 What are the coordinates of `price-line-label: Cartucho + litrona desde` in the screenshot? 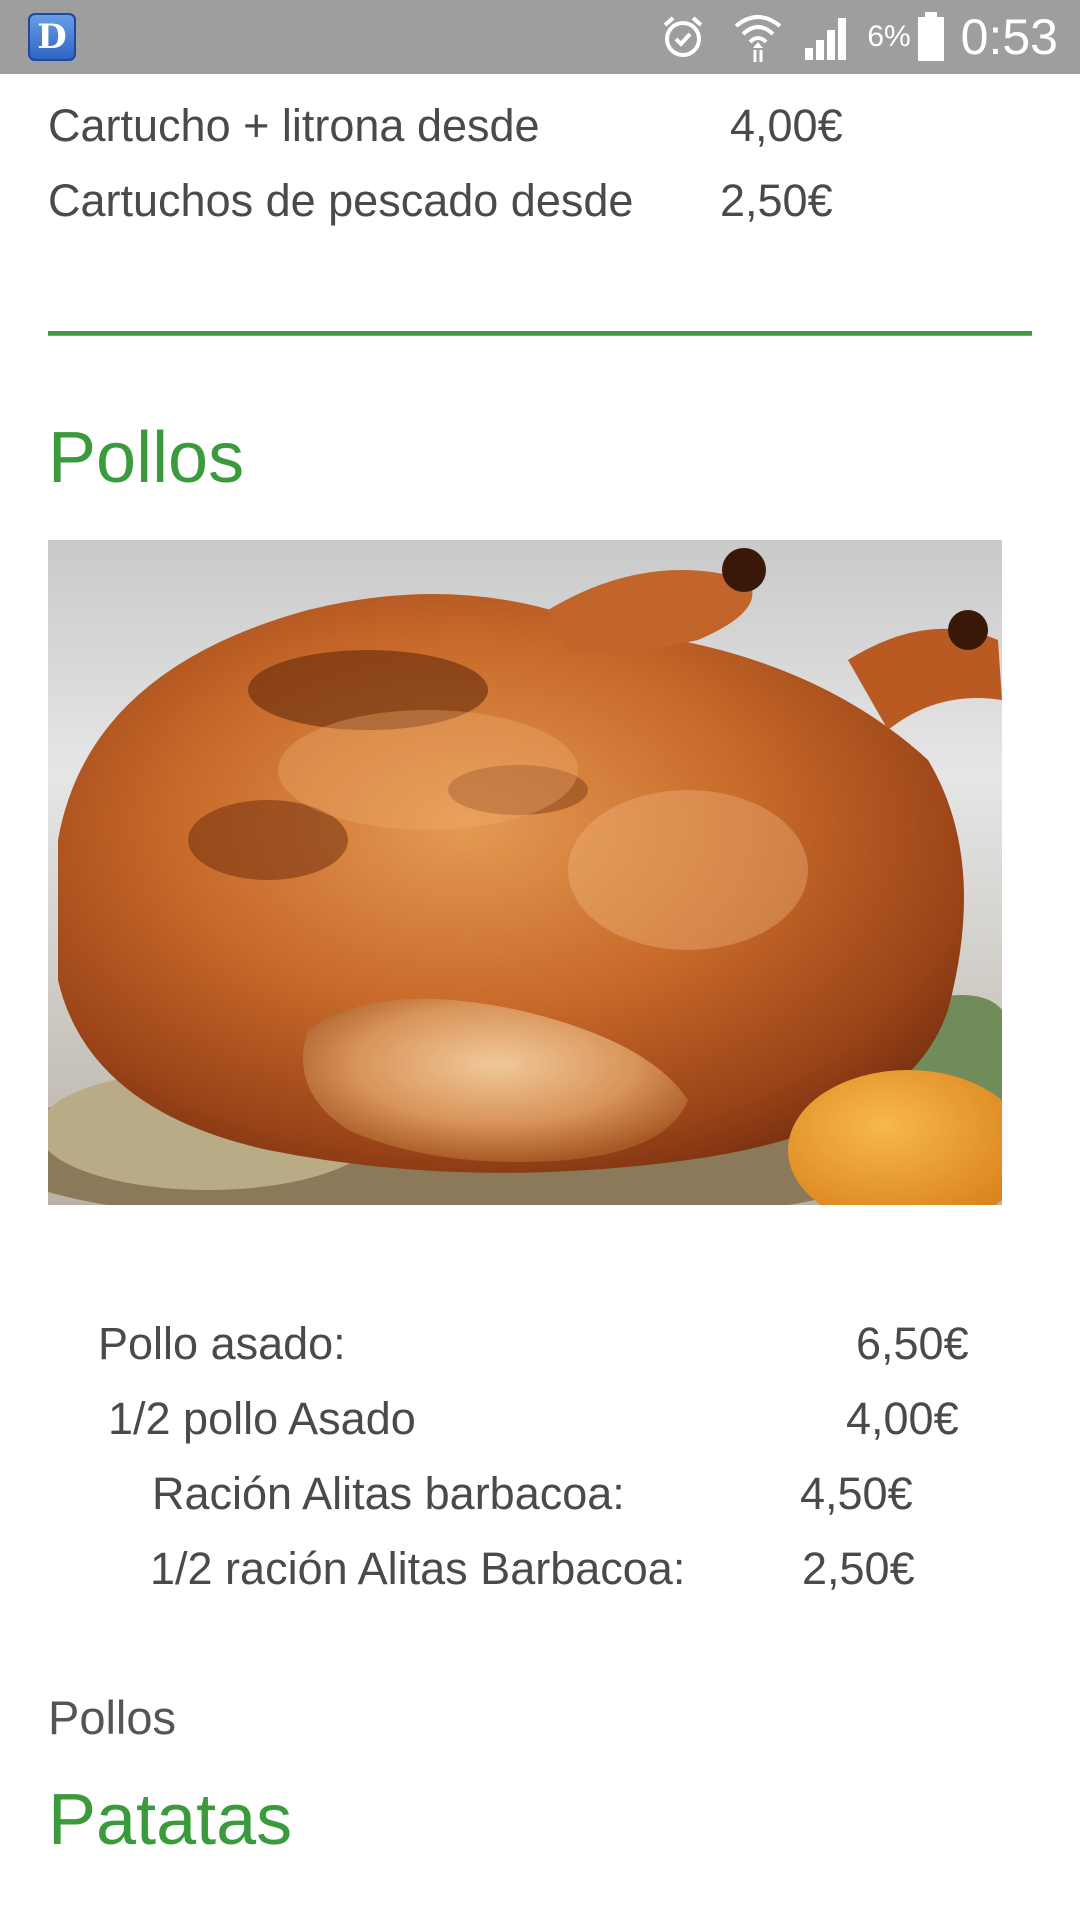 It's located at (294, 125).